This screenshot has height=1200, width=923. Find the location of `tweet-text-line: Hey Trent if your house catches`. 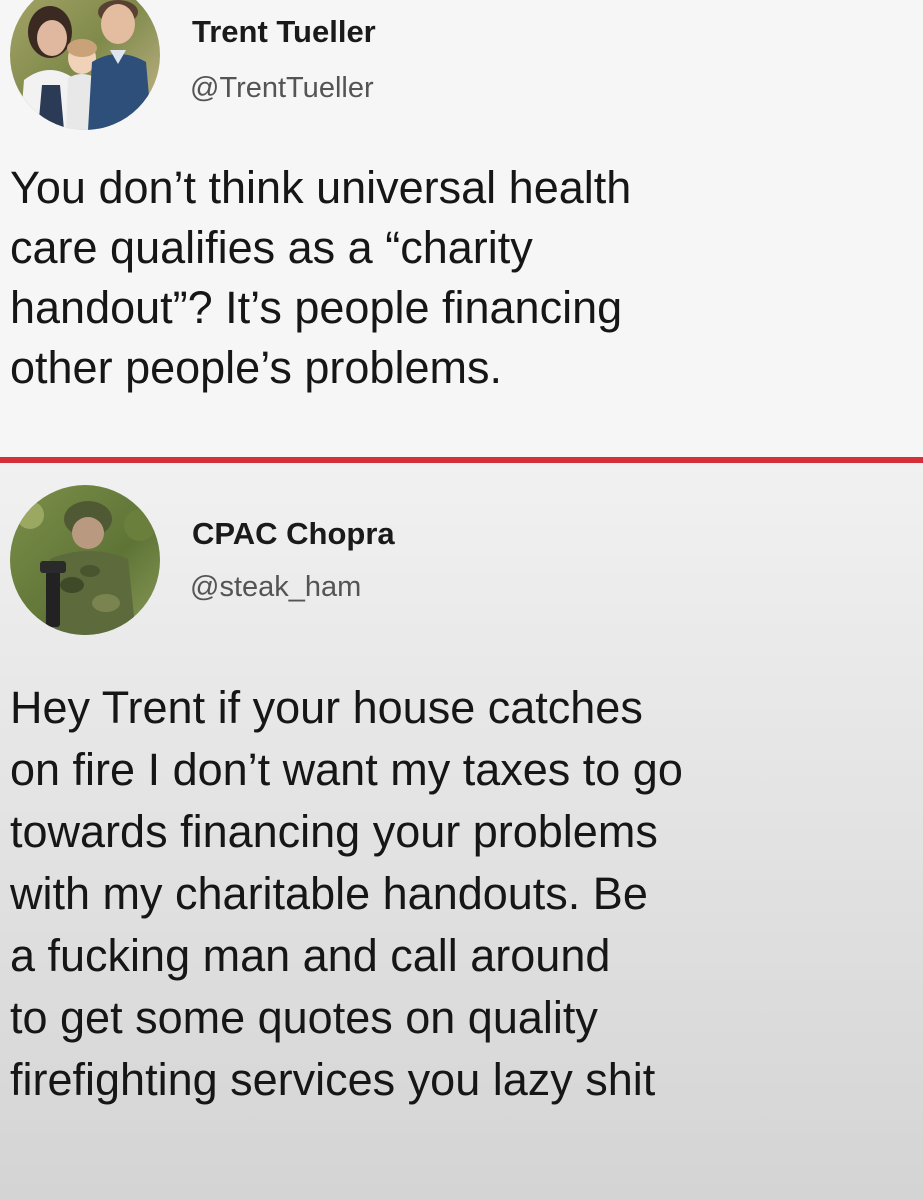

tweet-text-line: Hey Trent if your house catches is located at coordinates (326, 707).